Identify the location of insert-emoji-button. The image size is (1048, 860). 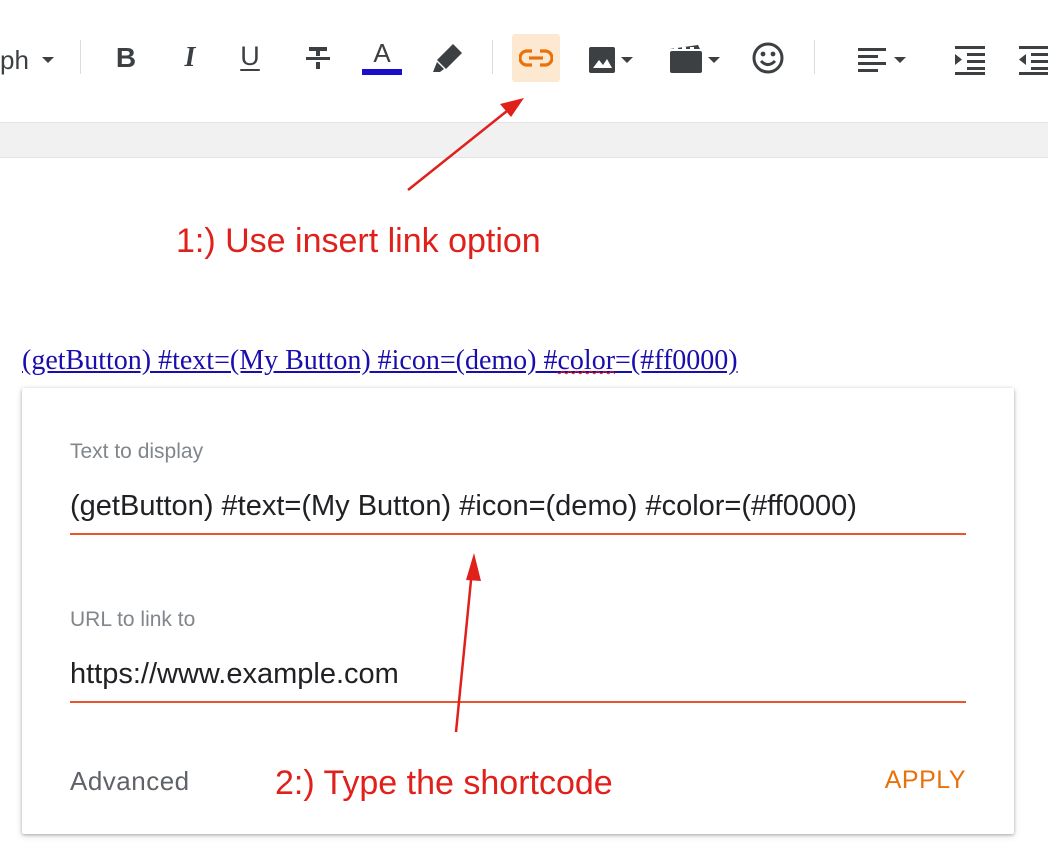
(768, 58).